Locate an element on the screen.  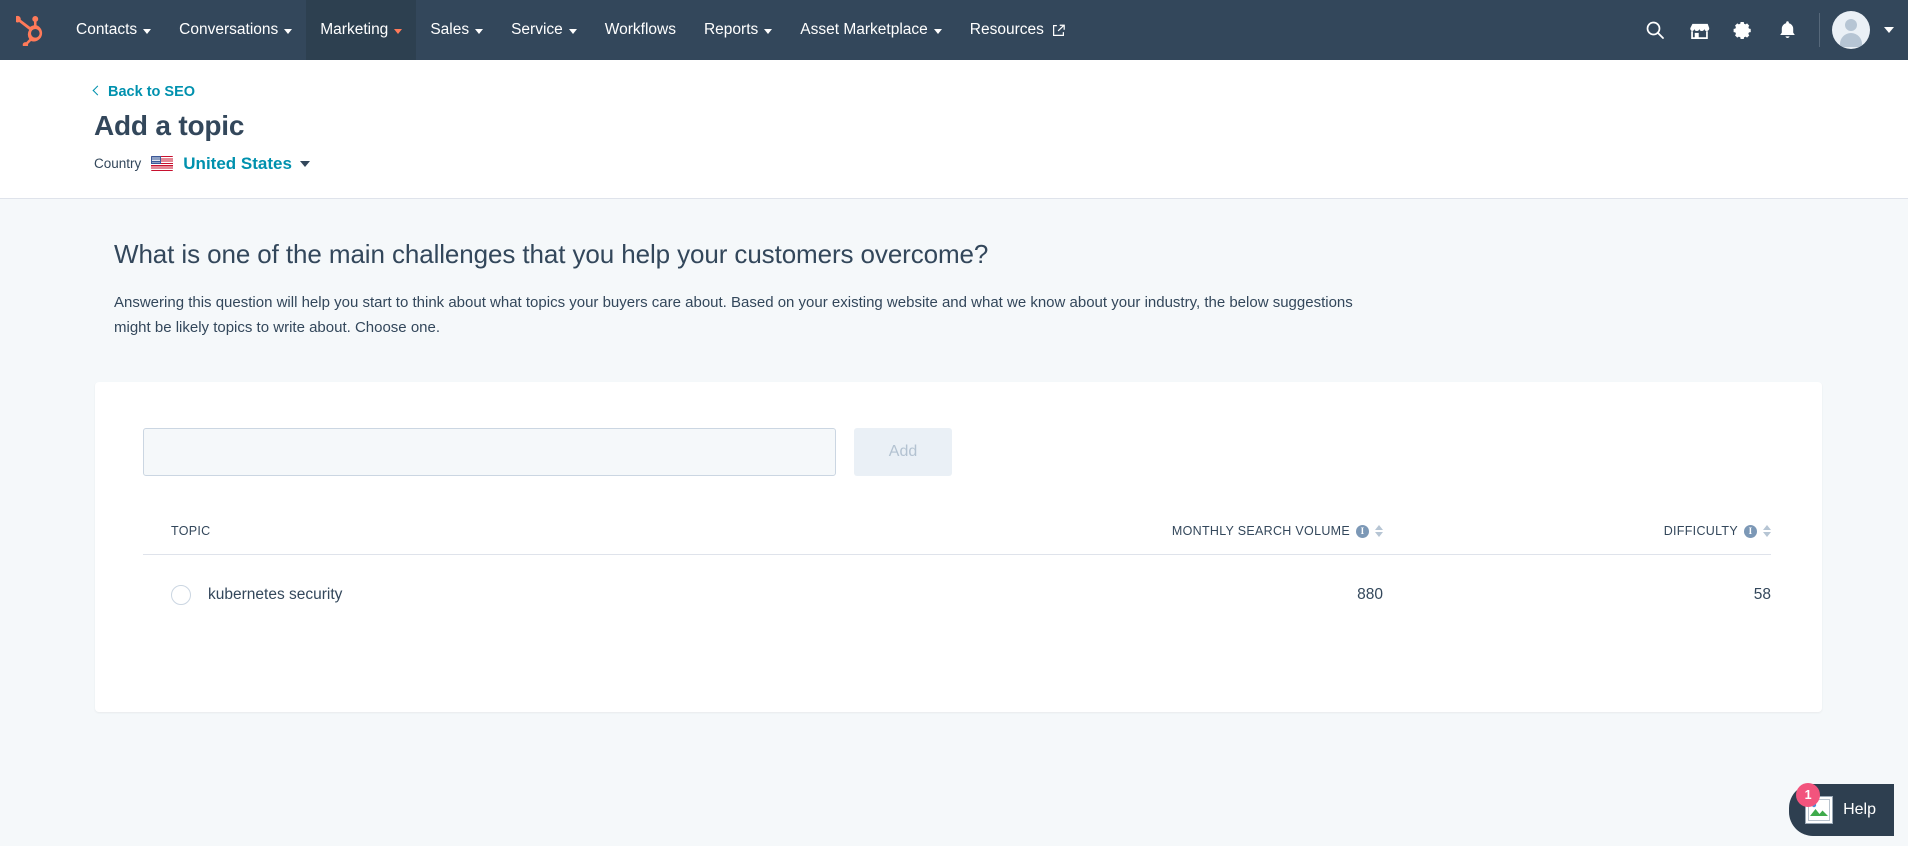
help-widget-button: 1 Help is located at coordinates (1841, 809).